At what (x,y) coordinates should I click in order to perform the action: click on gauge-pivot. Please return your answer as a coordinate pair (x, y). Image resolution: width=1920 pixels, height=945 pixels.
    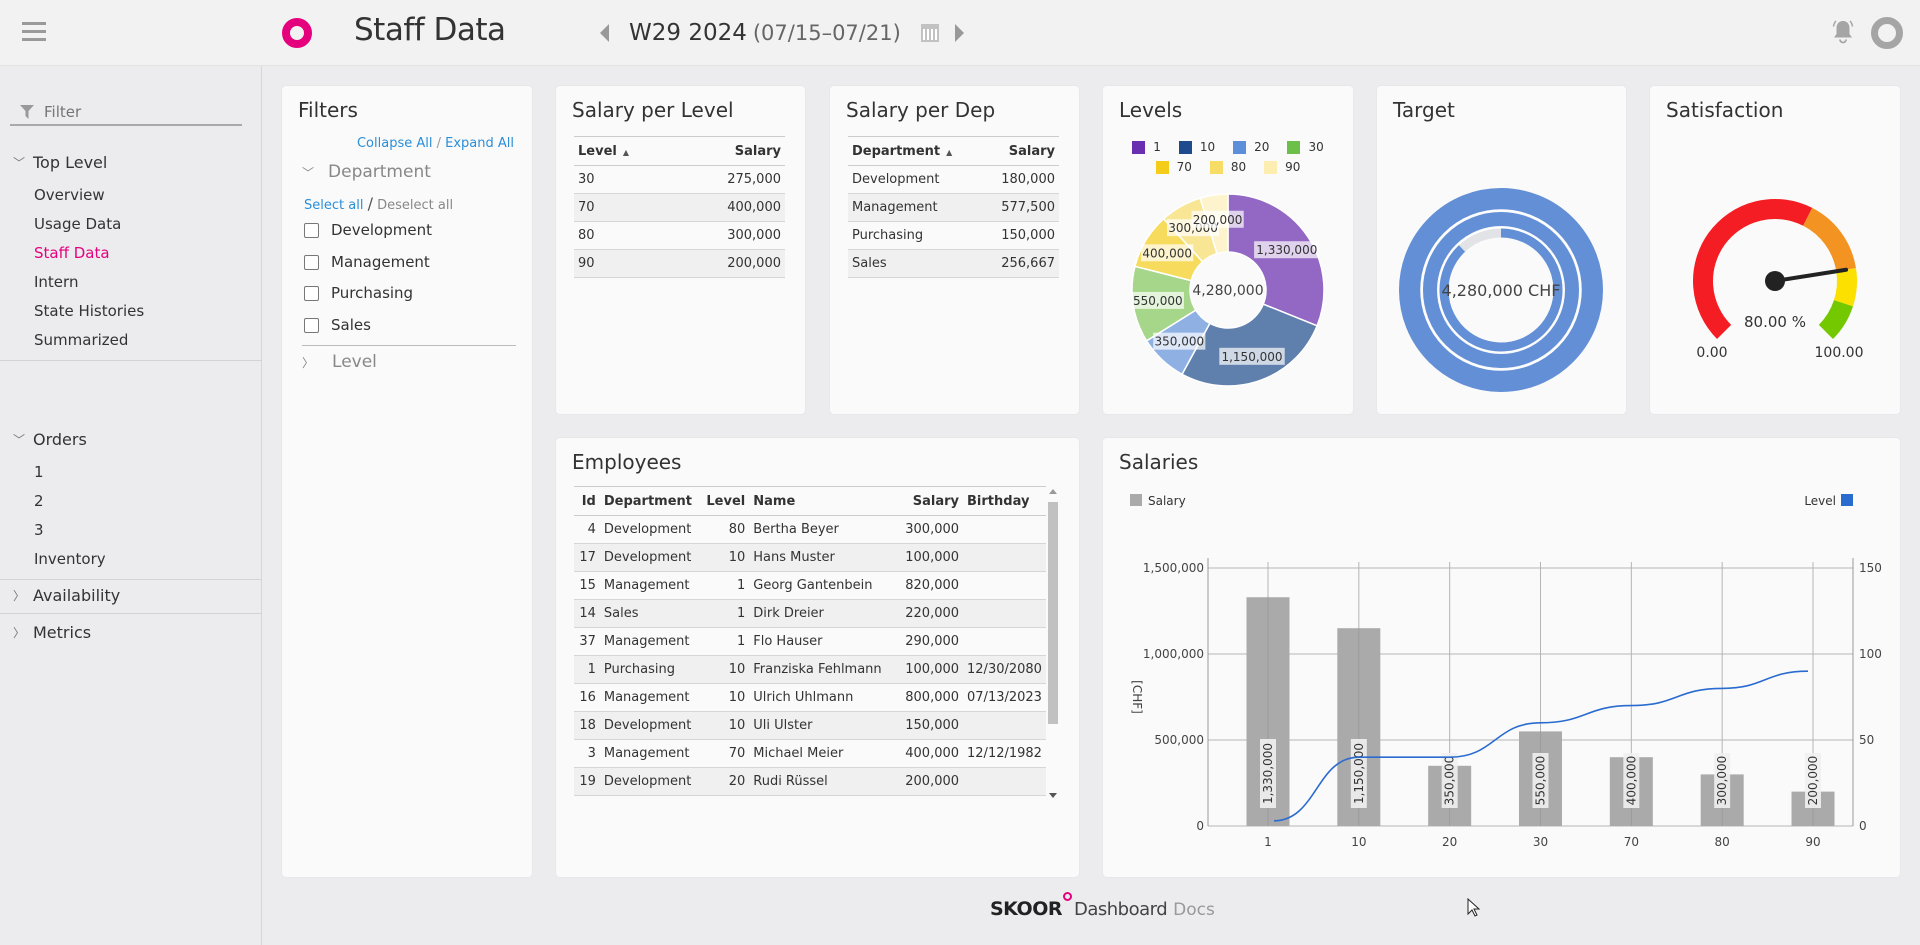
    Looking at the image, I should click on (1775, 281).